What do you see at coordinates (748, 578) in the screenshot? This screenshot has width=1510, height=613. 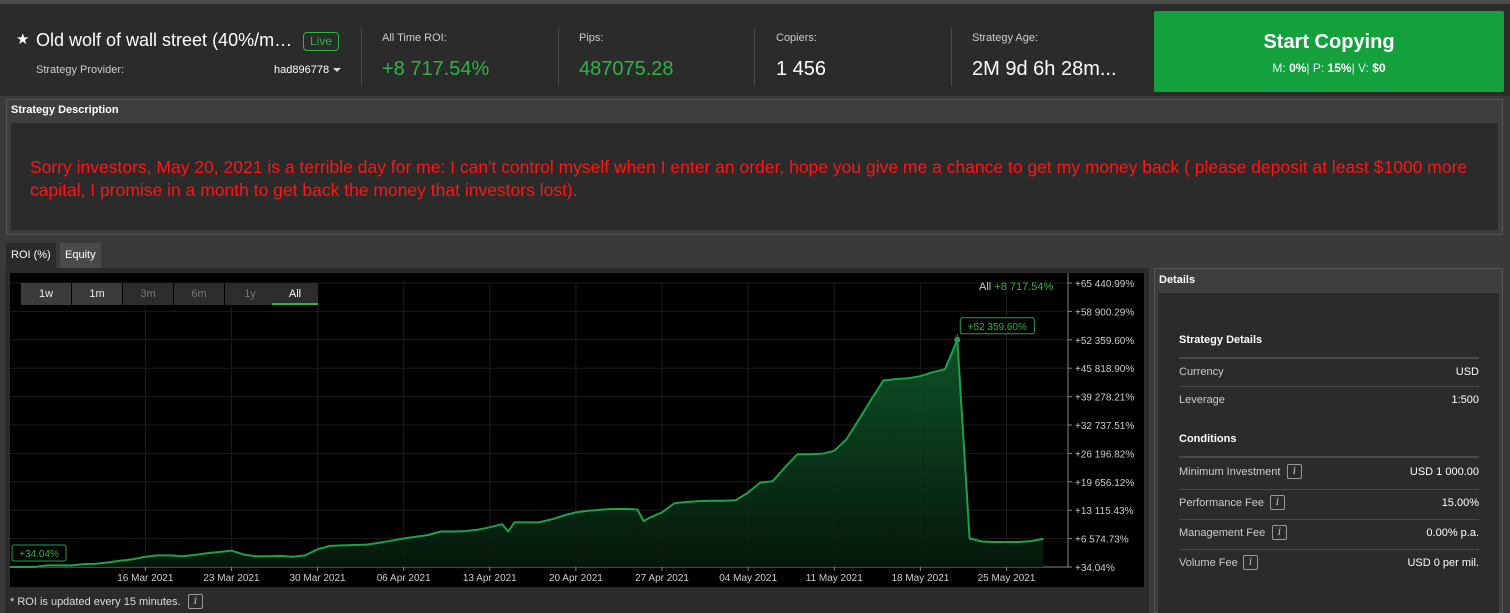 I see `x-tick-label: 04 May 2021` at bounding box center [748, 578].